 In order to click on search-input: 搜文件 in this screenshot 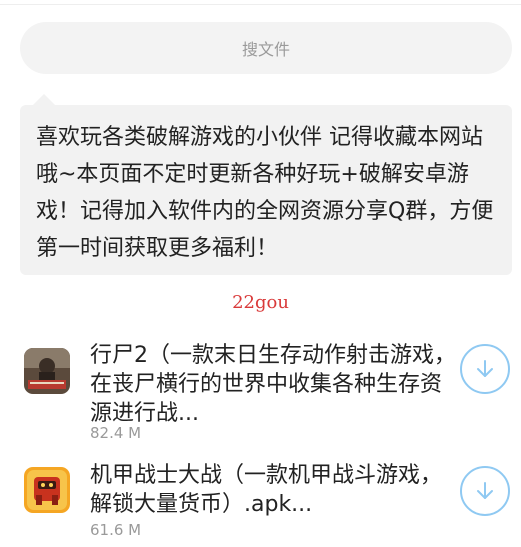, I will do `click(266, 48)`.